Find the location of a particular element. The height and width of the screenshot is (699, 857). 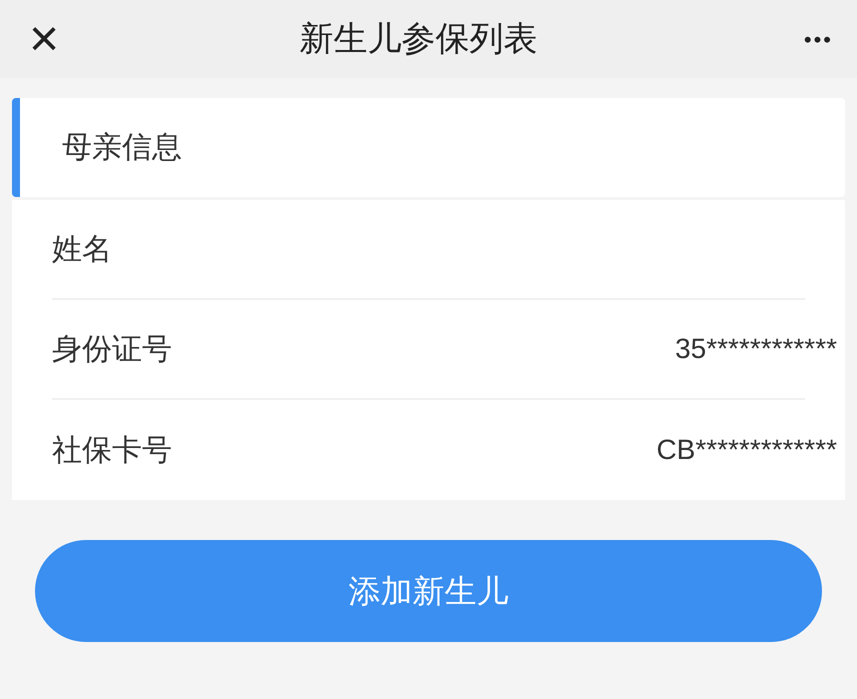

more-button: ••• is located at coordinates (803, 39).